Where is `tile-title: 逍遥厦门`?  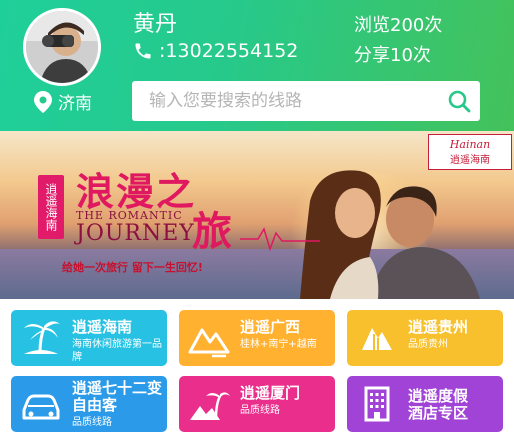
tile-title: 逍遥厦门 is located at coordinates (270, 393).